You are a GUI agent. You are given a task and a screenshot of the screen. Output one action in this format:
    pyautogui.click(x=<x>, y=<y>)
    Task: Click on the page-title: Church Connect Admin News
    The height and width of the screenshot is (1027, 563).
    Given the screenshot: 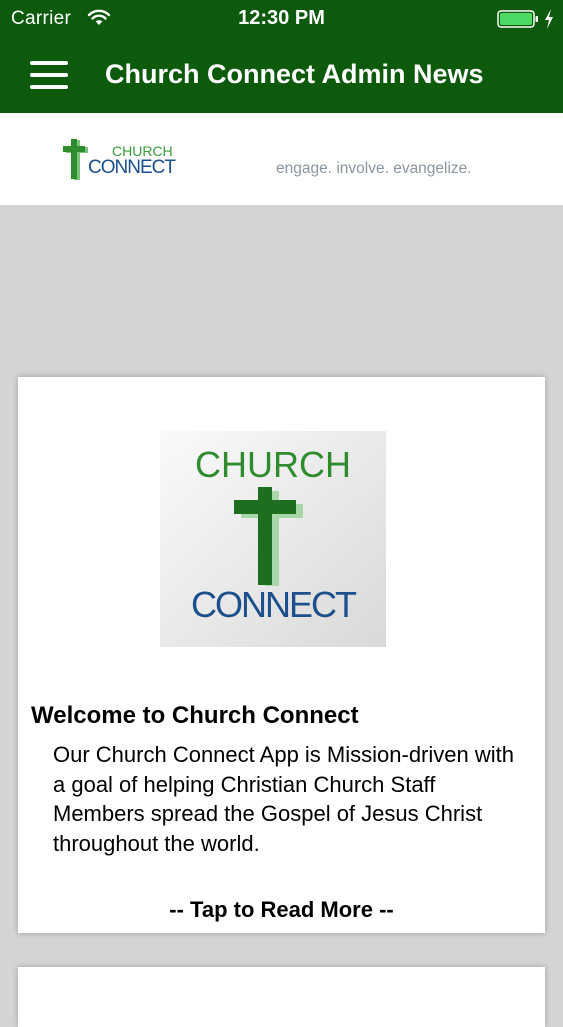 What is the action you would take?
    pyautogui.click(x=294, y=74)
    